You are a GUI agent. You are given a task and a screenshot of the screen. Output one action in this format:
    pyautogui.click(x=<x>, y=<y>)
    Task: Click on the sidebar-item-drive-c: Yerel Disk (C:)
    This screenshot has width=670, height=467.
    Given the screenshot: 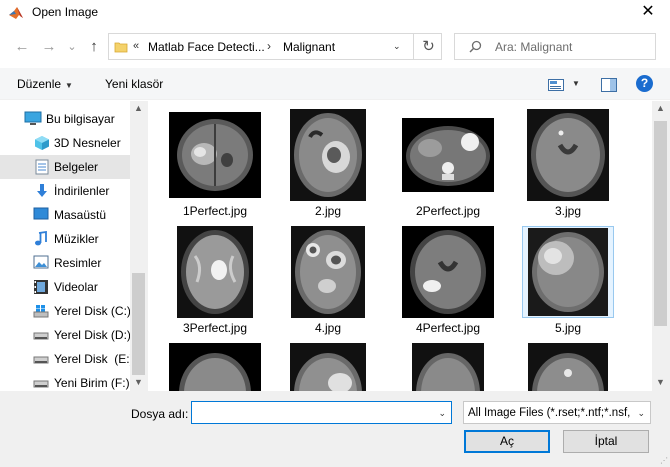 What is the action you would take?
    pyautogui.click(x=65, y=311)
    